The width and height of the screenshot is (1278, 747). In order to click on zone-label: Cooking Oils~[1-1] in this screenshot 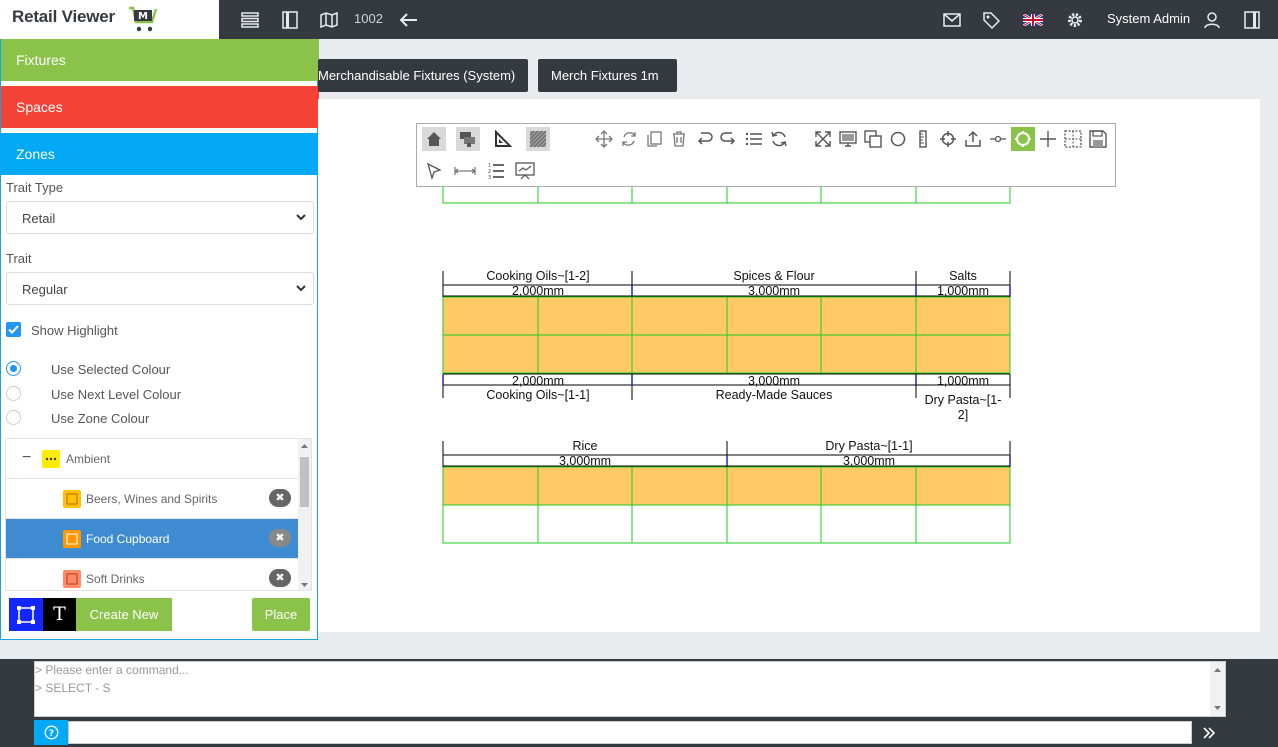, I will do `click(537, 395)`.